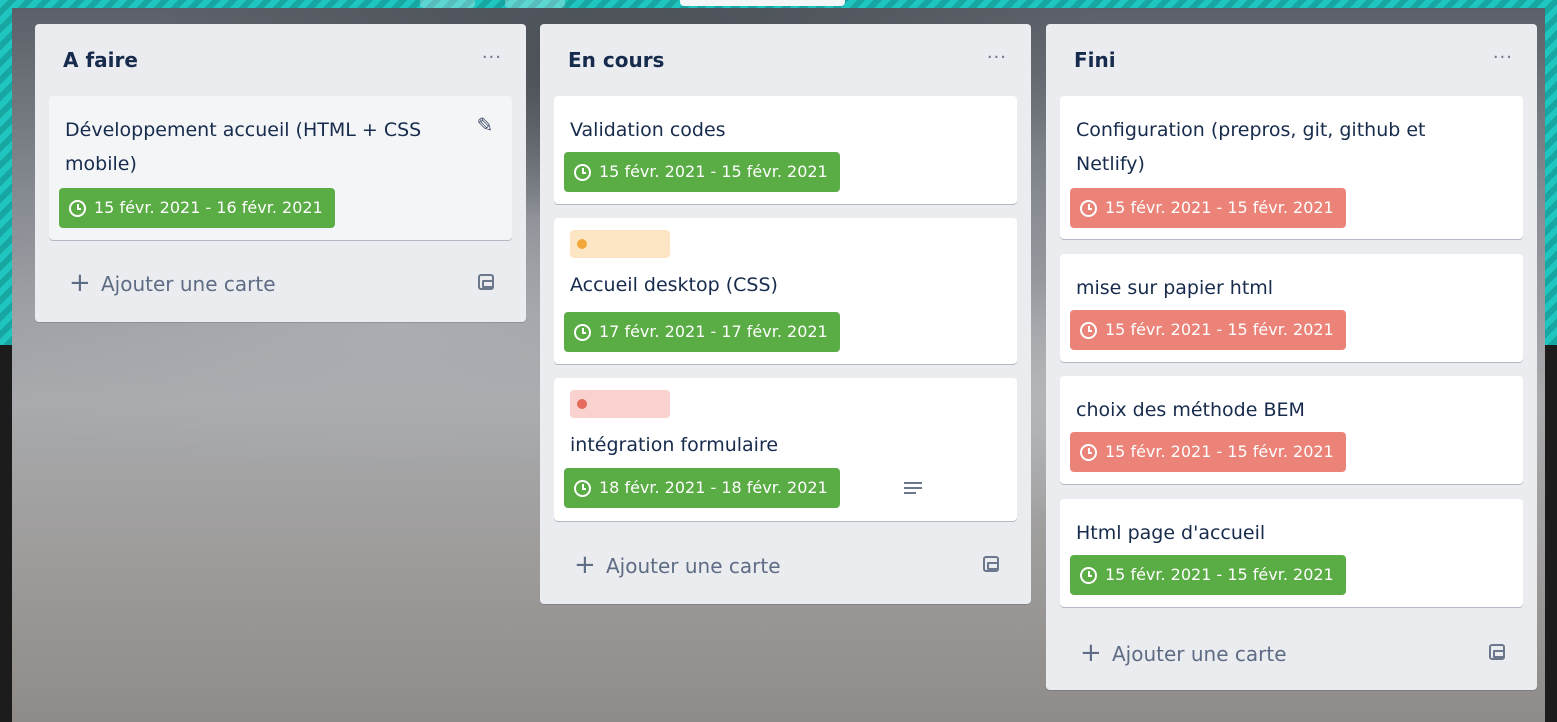  What do you see at coordinates (674, 285) in the screenshot?
I see `card-title: Accueil desktop (CSS)` at bounding box center [674, 285].